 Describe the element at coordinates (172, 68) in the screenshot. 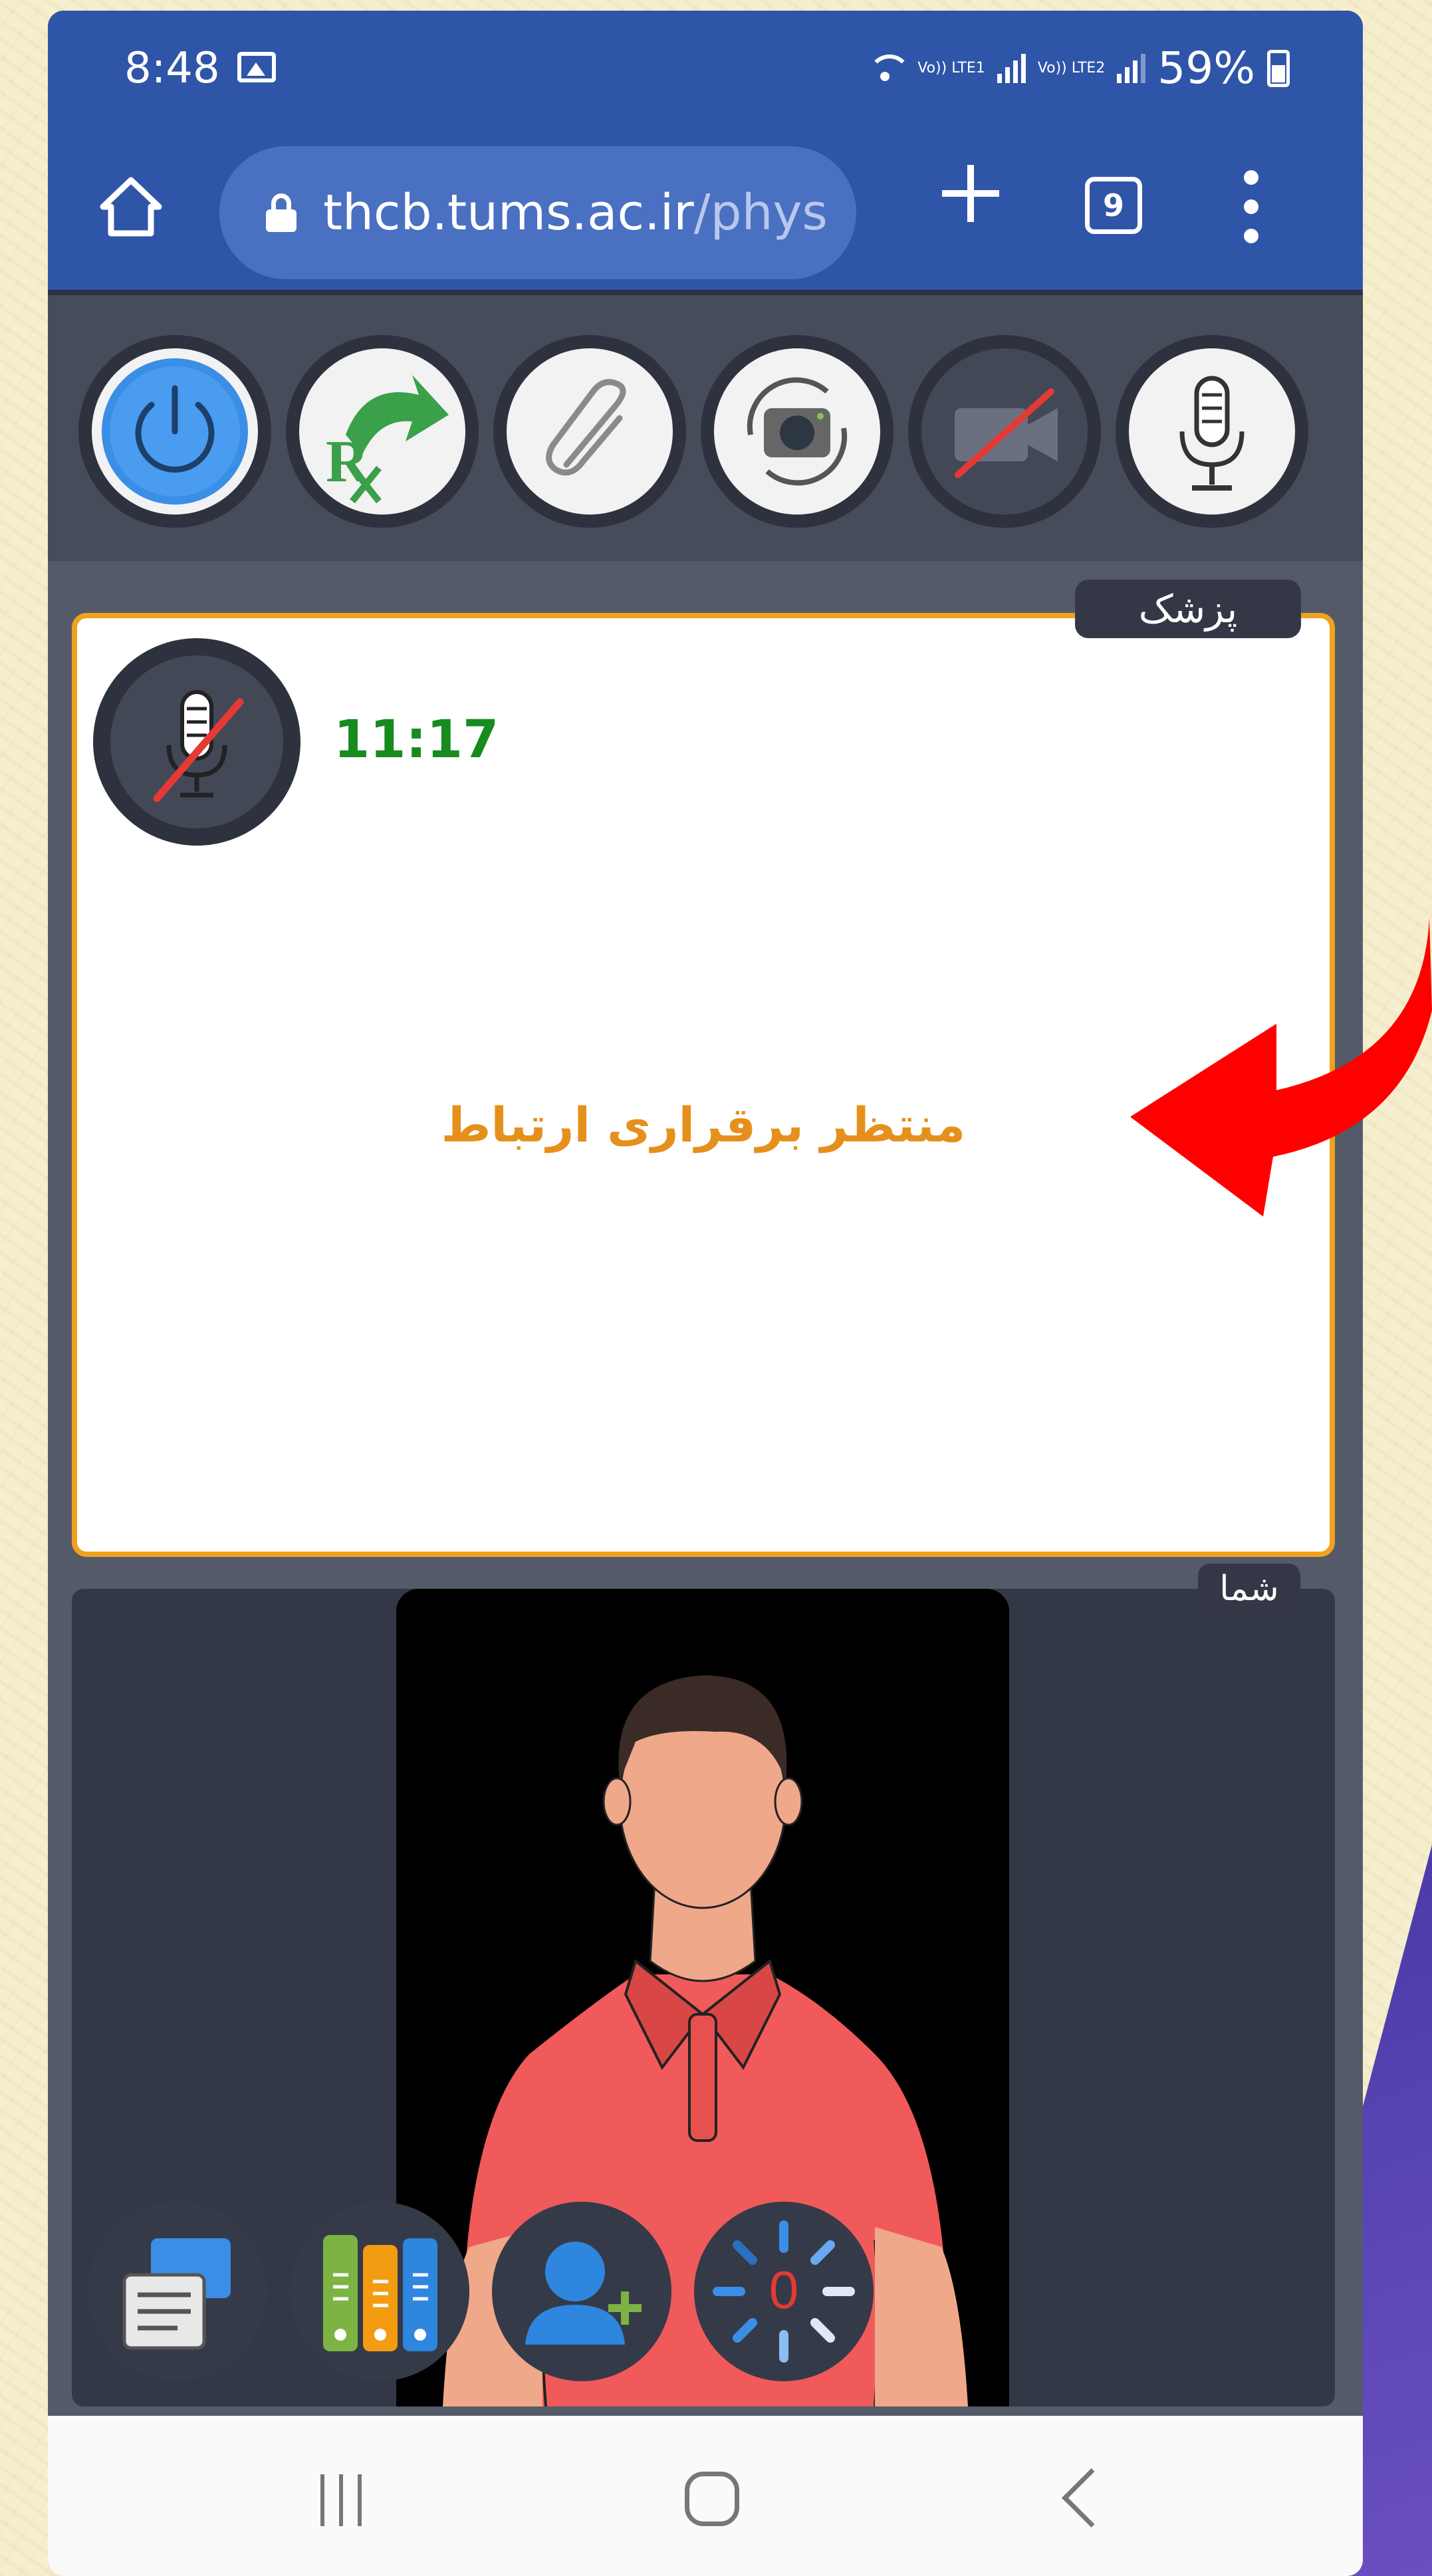

I see `status-time: 8:48` at that location.